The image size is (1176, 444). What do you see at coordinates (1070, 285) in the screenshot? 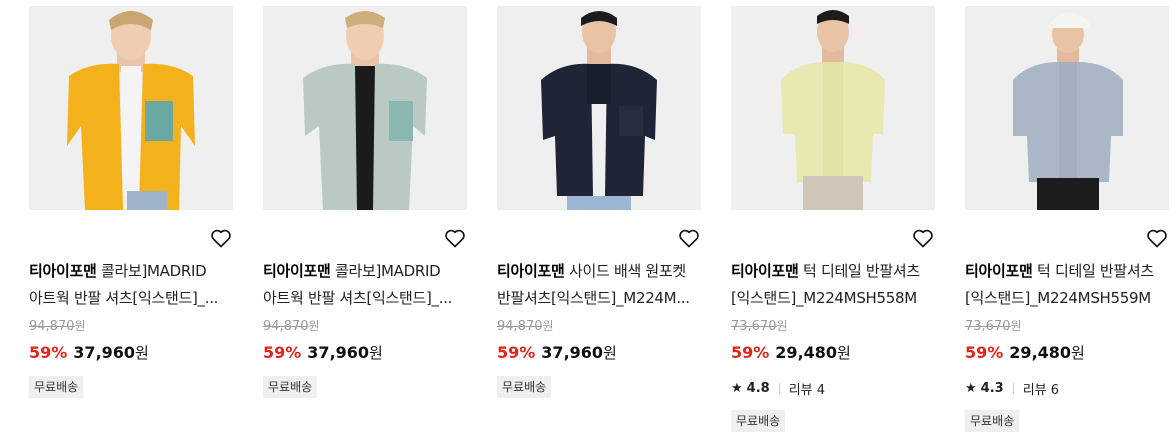
I see `product-title: 티아이포맨 턱 디테일 반팔셔츠 [익스탠드]_M224MSH559M` at bounding box center [1070, 285].